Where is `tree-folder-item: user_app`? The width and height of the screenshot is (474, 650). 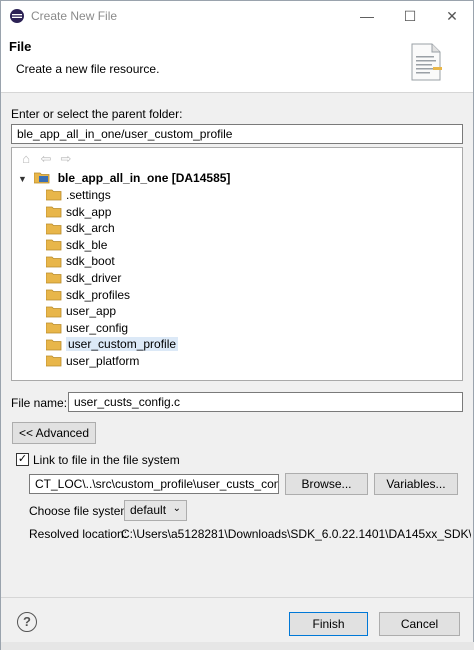 tree-folder-item: user_app is located at coordinates (81, 311).